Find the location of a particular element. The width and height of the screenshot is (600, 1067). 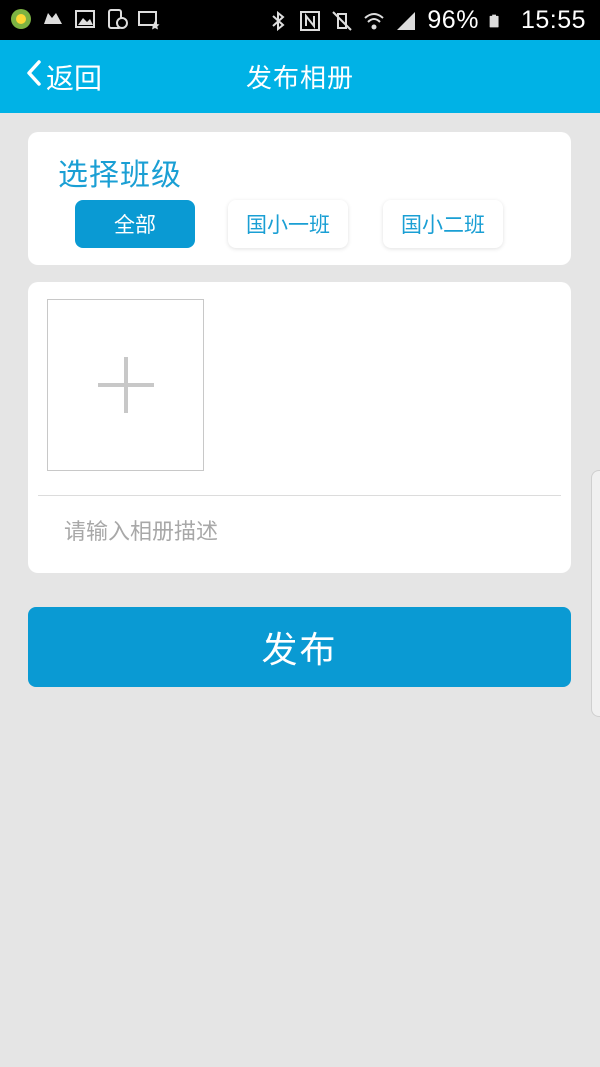

class-select-heading: 选择班级 is located at coordinates (120, 175).